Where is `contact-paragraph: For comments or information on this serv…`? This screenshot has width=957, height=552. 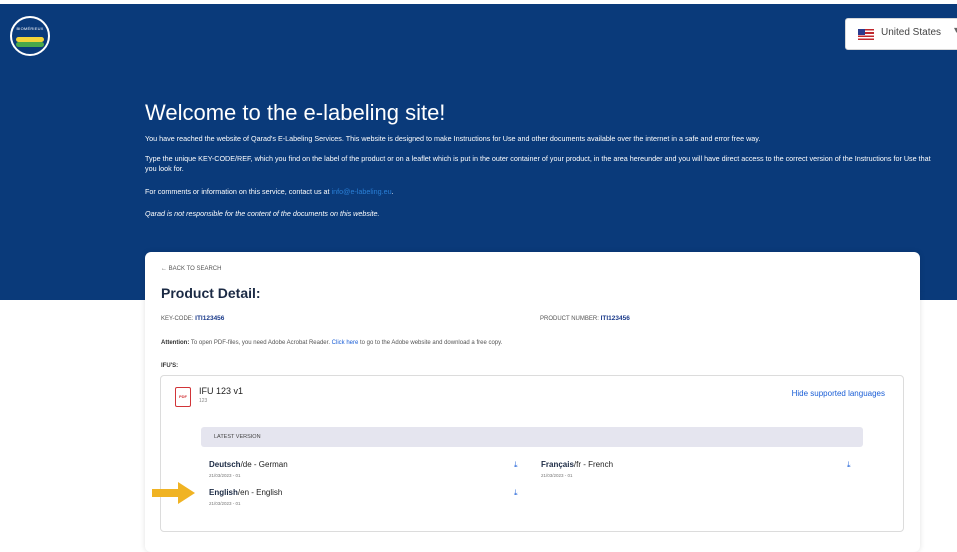 contact-paragraph: For comments or information on this serv… is located at coordinates (540, 192).